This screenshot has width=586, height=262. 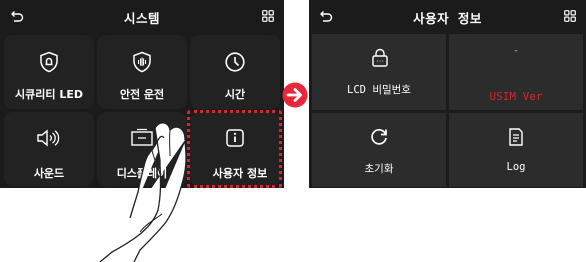 I want to click on page-title: 시스템, so click(x=141, y=18).